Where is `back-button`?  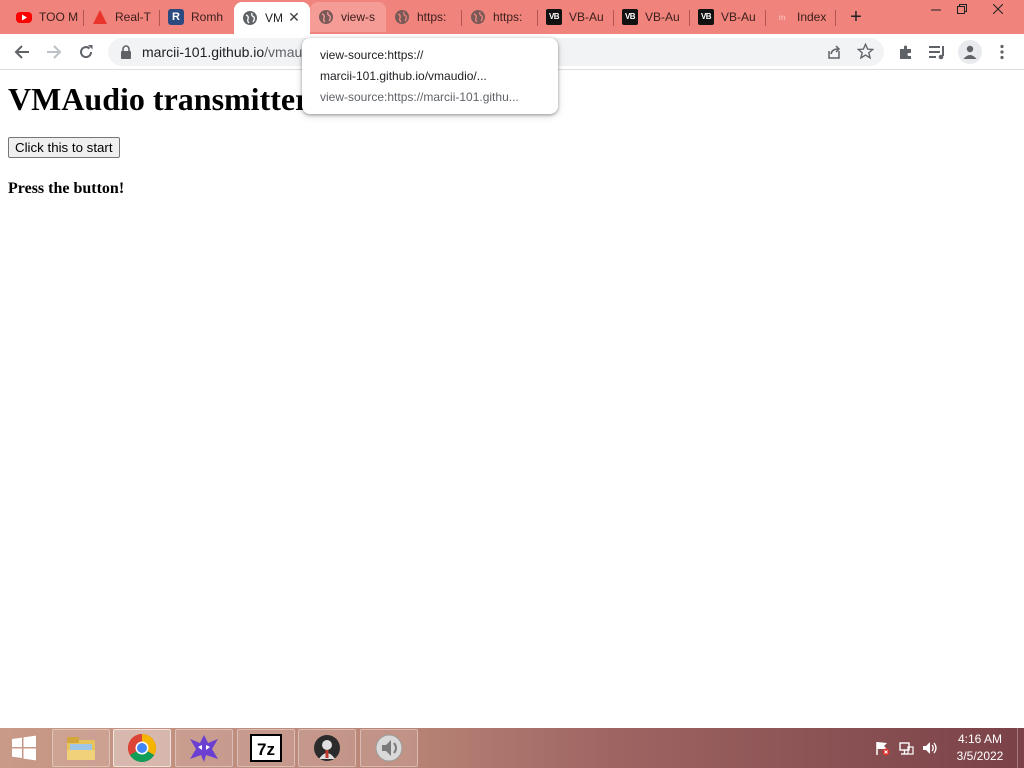
back-button is located at coordinates (22, 52).